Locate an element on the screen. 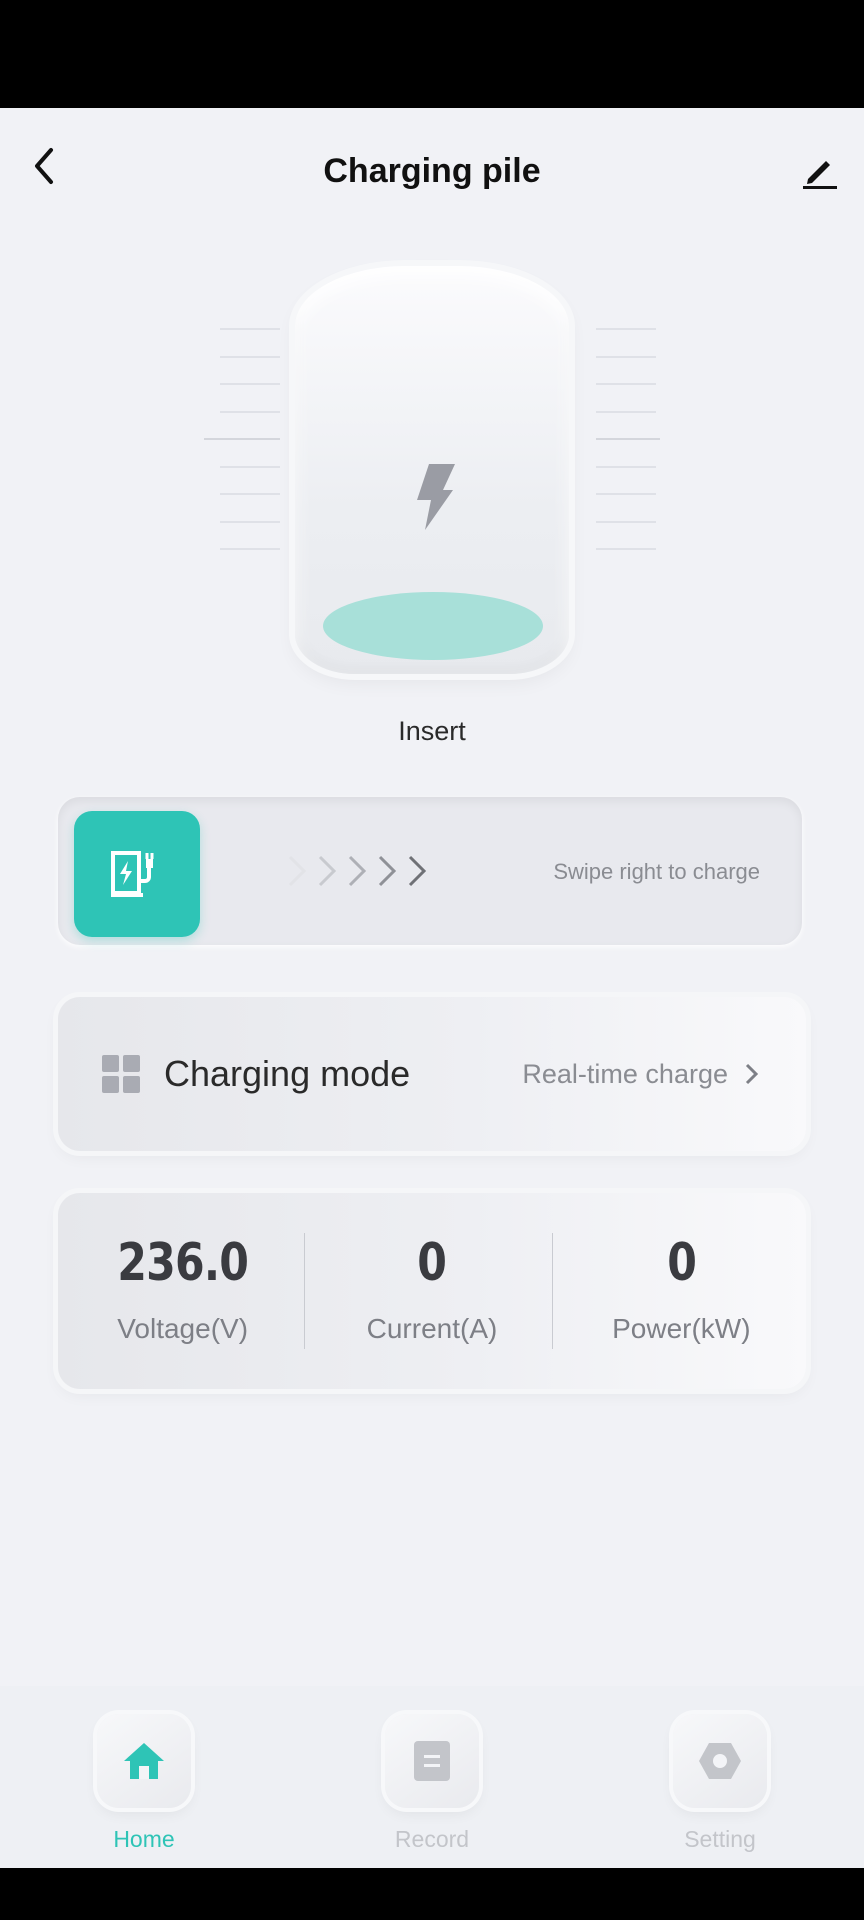 The image size is (864, 1920). status-bar is located at coordinates (432, 54).